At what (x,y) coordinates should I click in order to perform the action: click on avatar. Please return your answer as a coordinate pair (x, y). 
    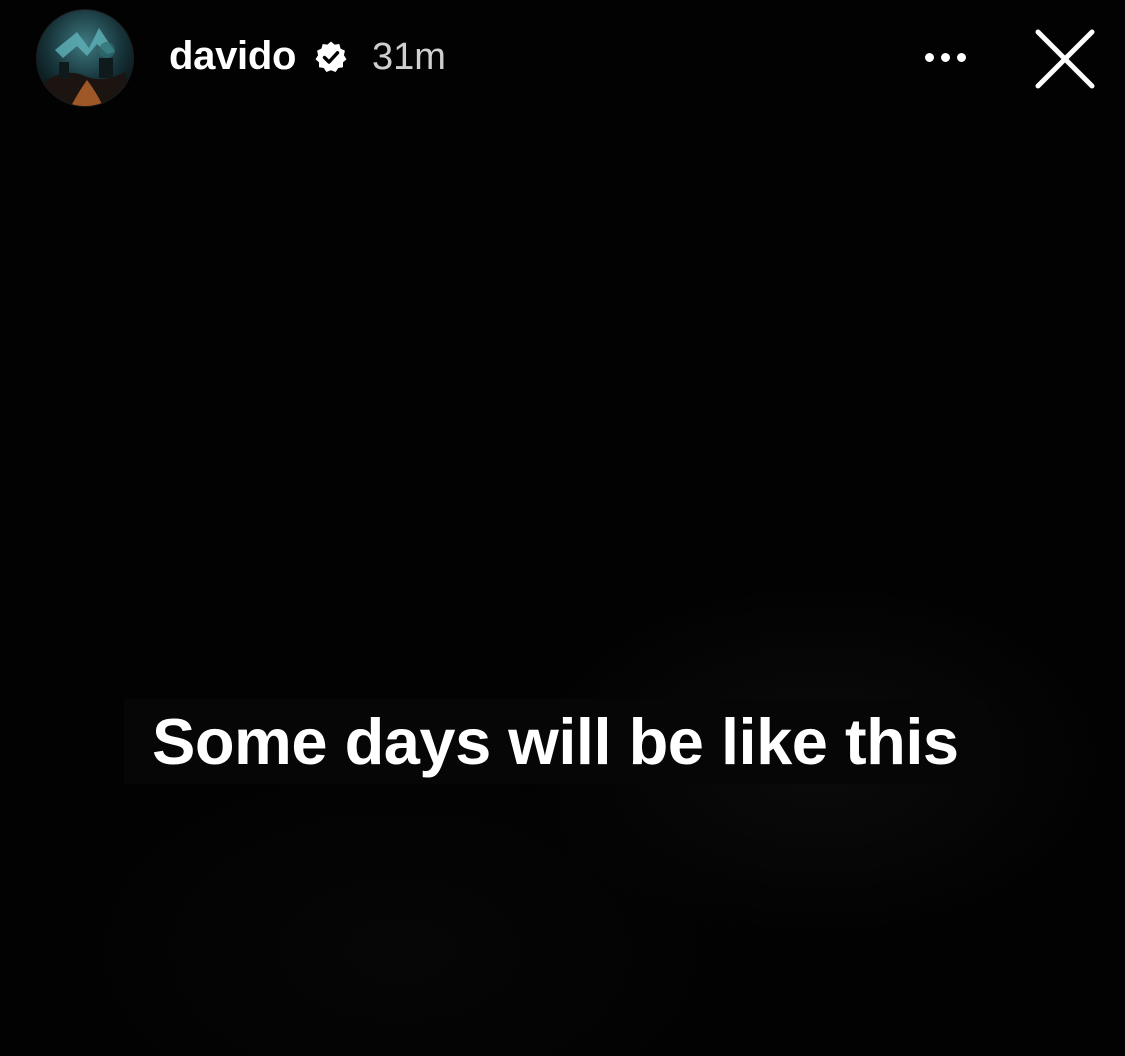
    Looking at the image, I should click on (85, 58).